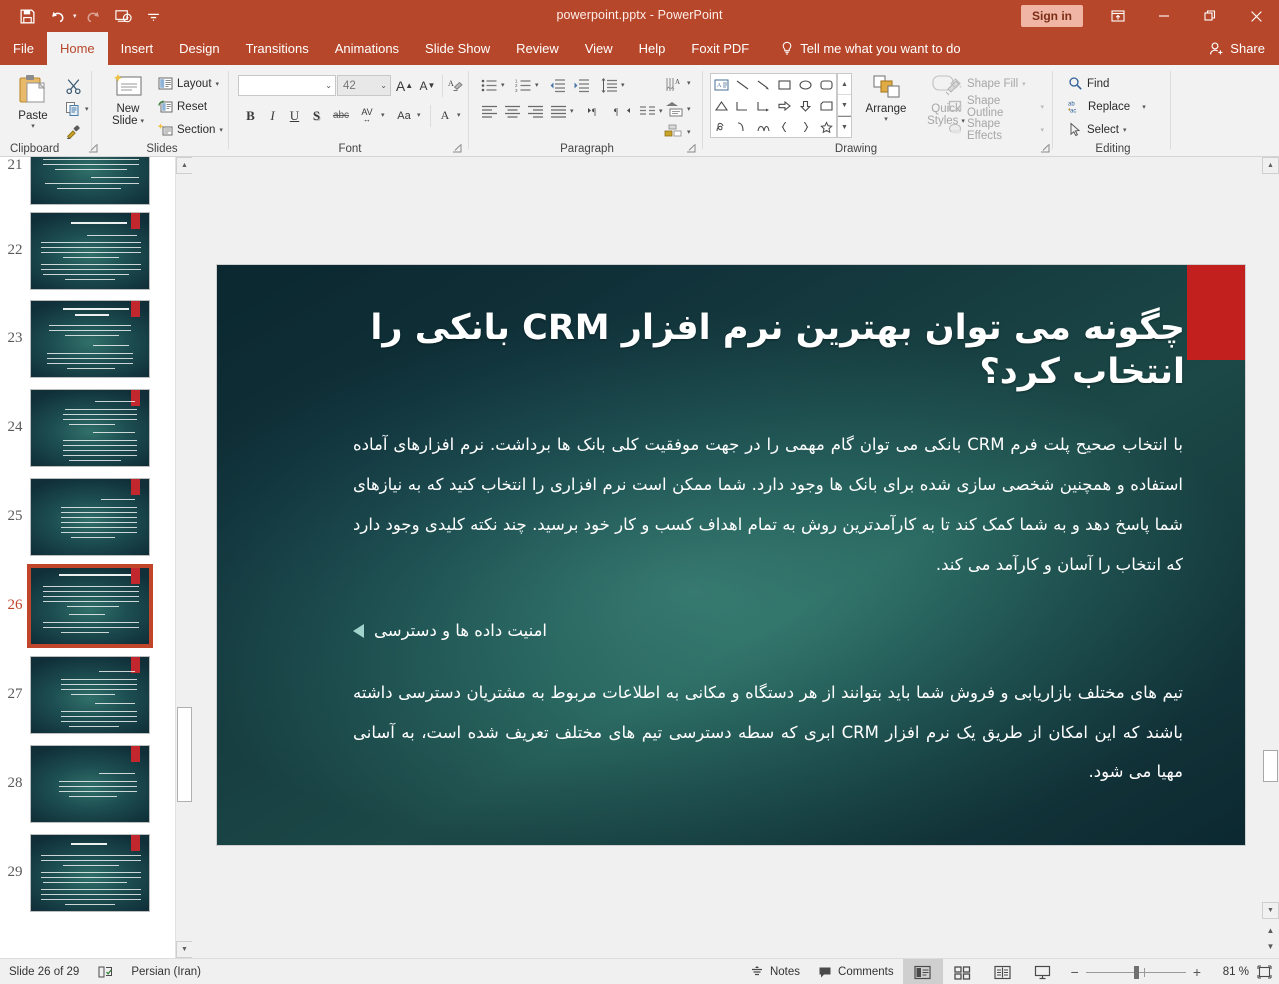  Describe the element at coordinates (184, 165) in the screenshot. I see `thumbnail-scroll-up-icon: ▲` at that location.